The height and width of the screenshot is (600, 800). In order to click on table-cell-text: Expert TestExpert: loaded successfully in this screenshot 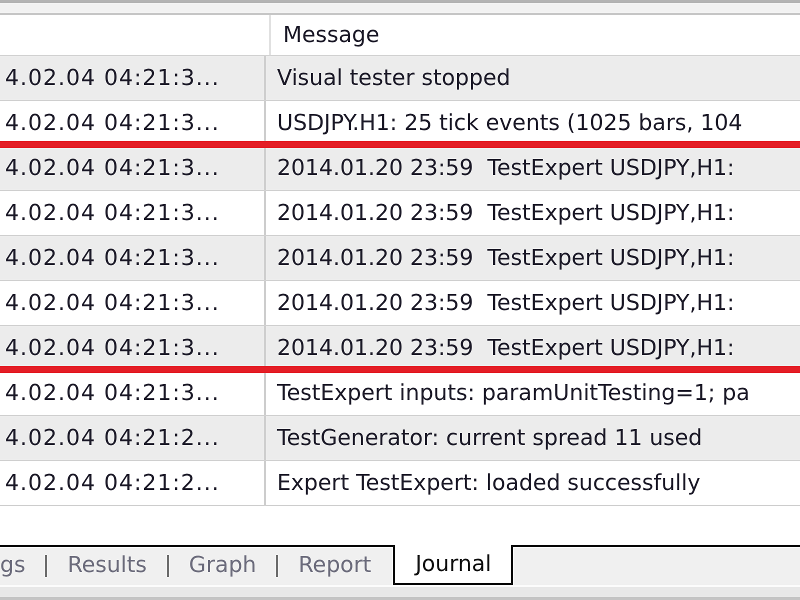, I will do `click(489, 484)`.